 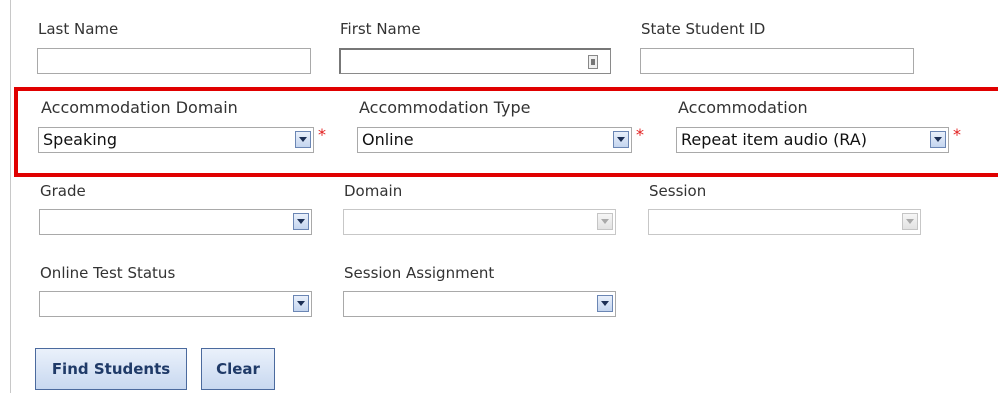 I want to click on first-name-input, so click(x=475, y=61).